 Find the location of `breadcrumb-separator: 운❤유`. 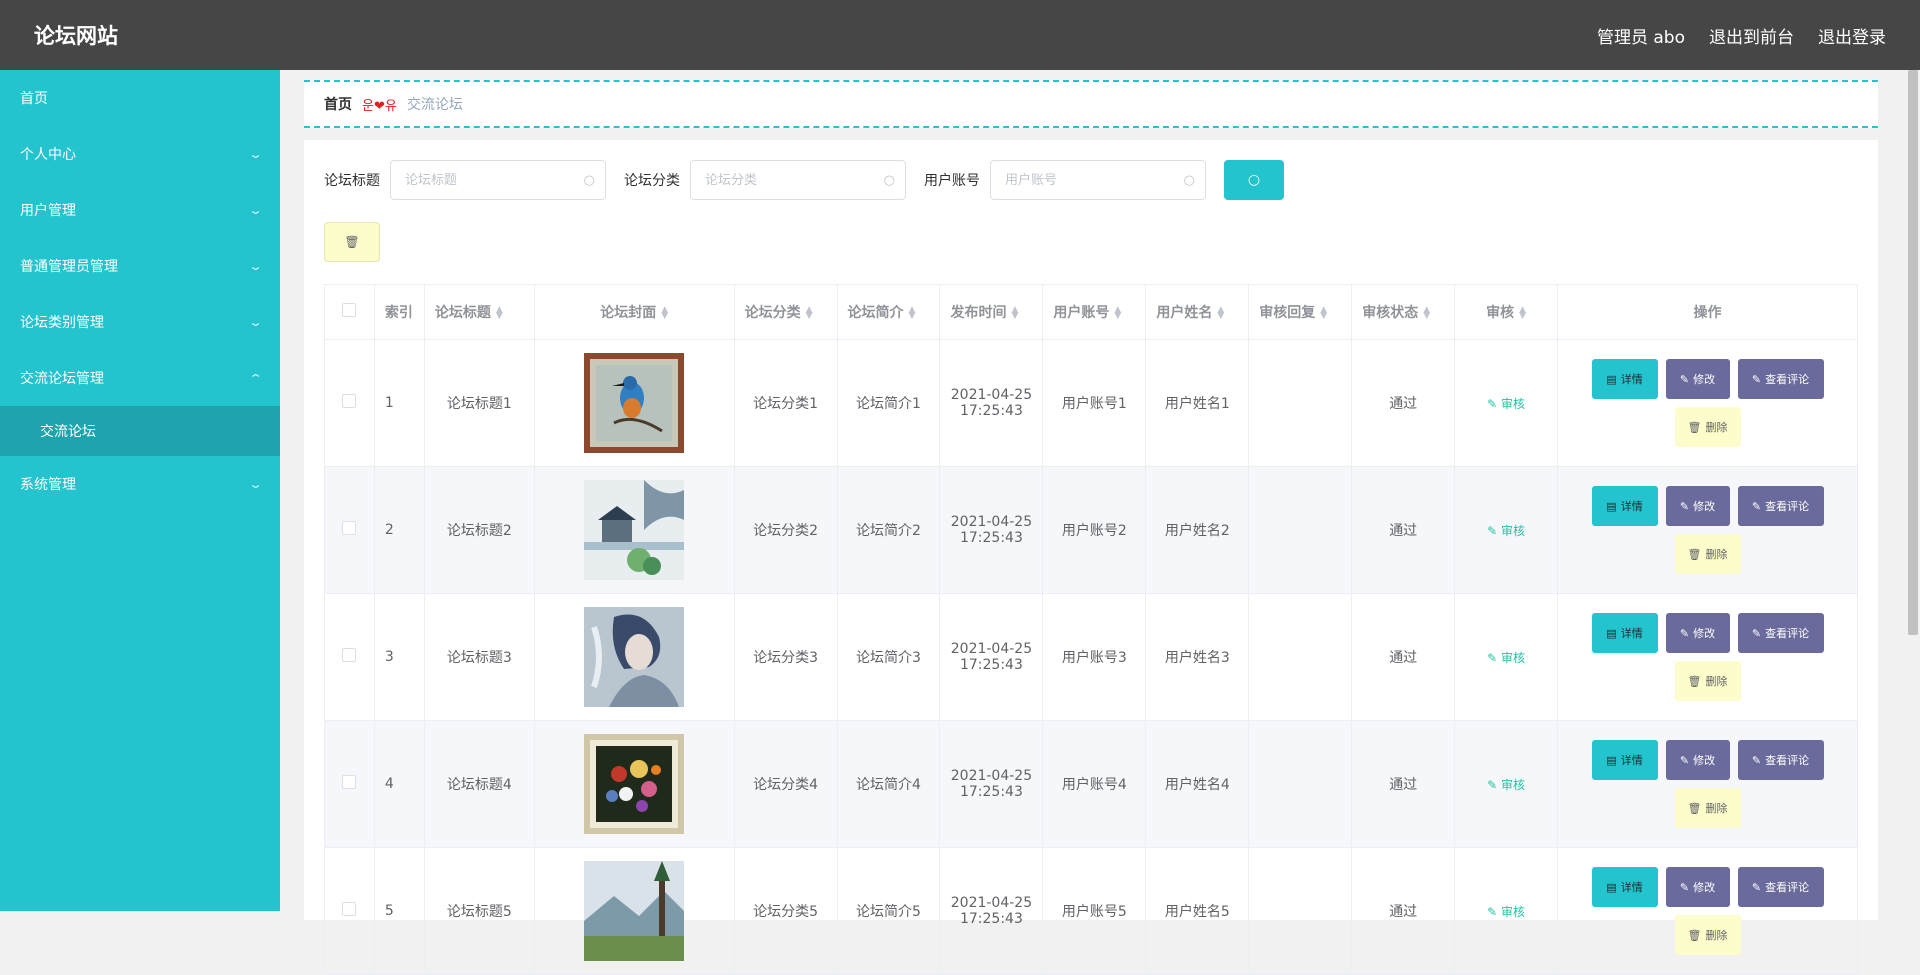

breadcrumb-separator: 운❤유 is located at coordinates (379, 106).